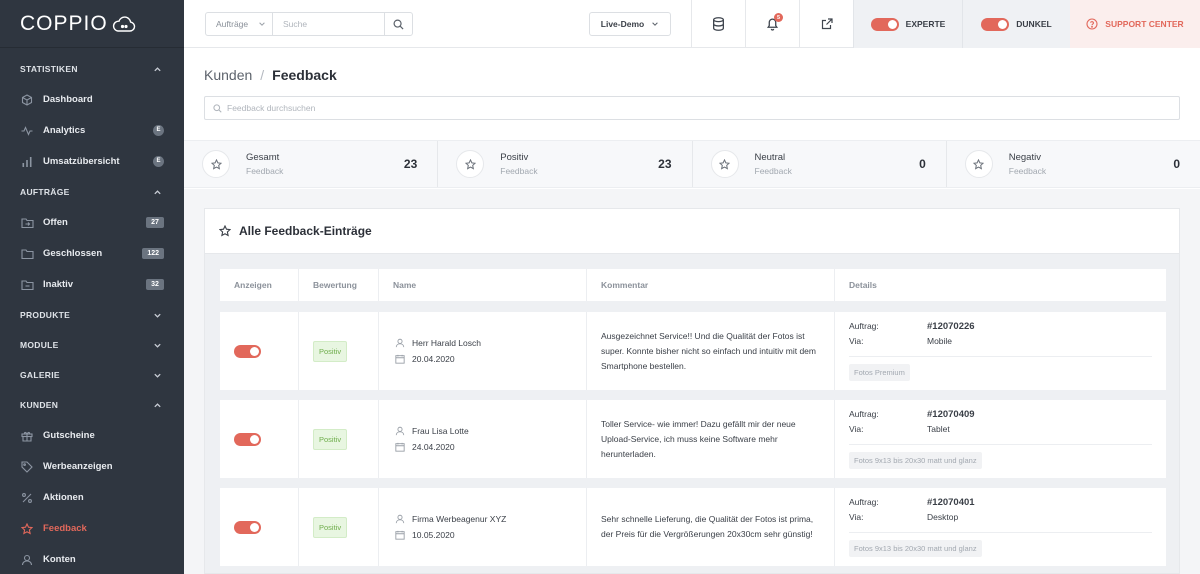  Describe the element at coordinates (951, 414) in the screenshot. I see `order-number: #12070409` at that location.